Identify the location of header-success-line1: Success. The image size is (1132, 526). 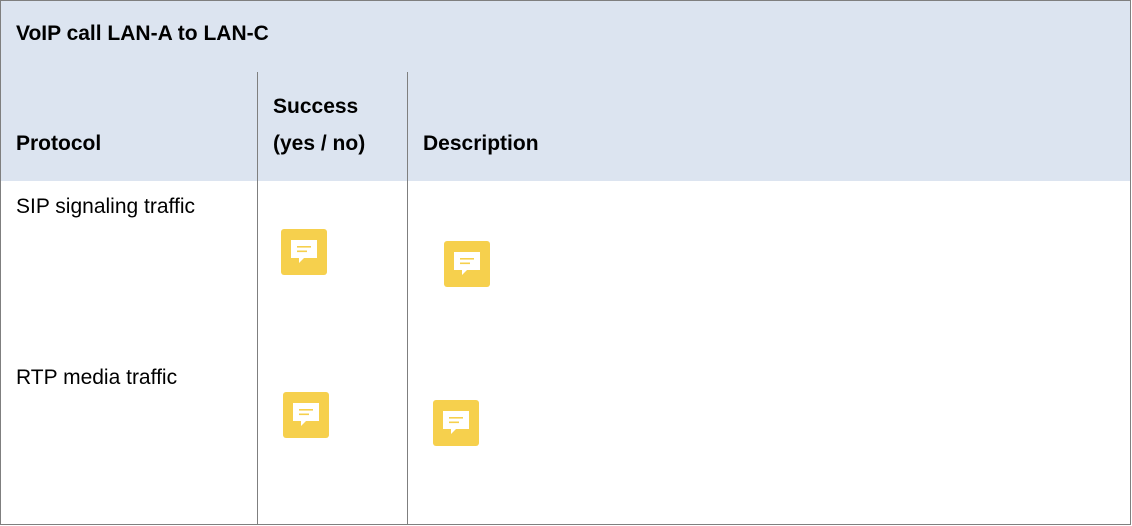
(316, 106).